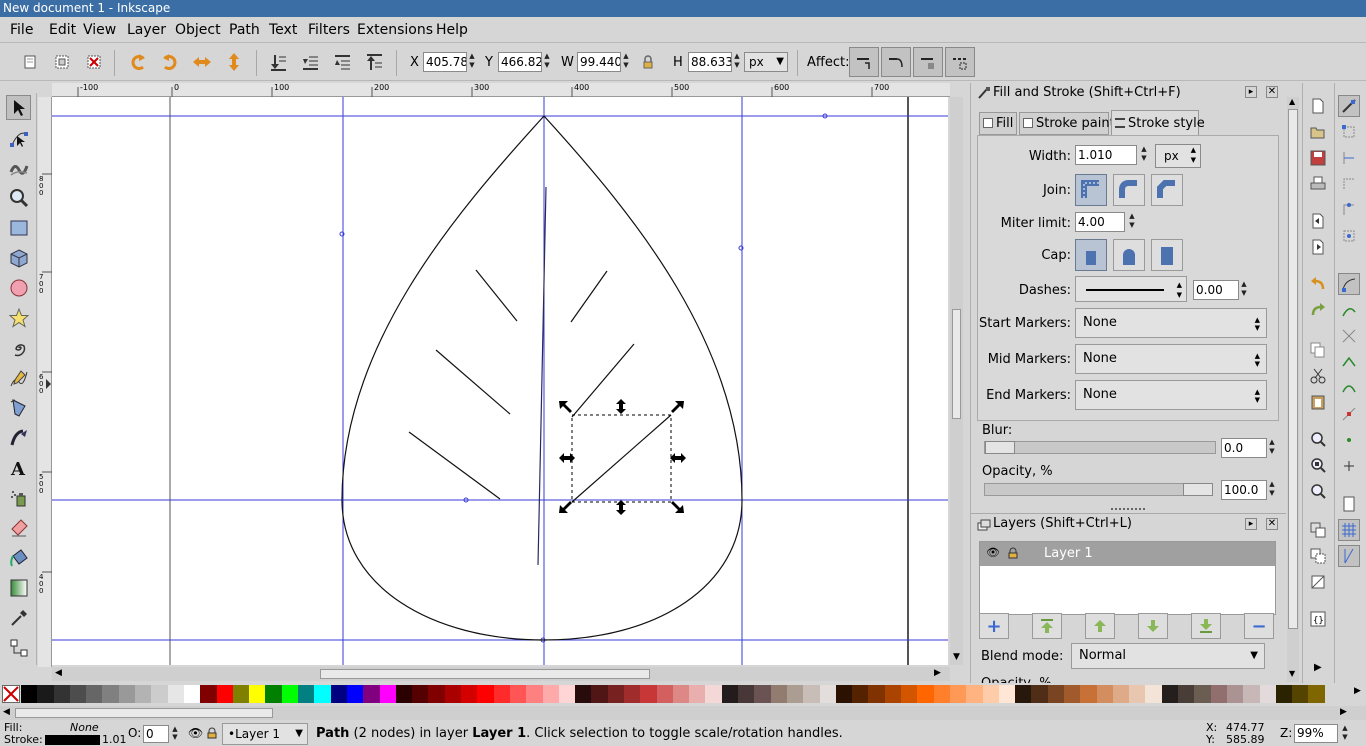 Image resolution: width=1366 pixels, height=746 pixels. I want to click on rotate-ccw-icon, so click(138, 62).